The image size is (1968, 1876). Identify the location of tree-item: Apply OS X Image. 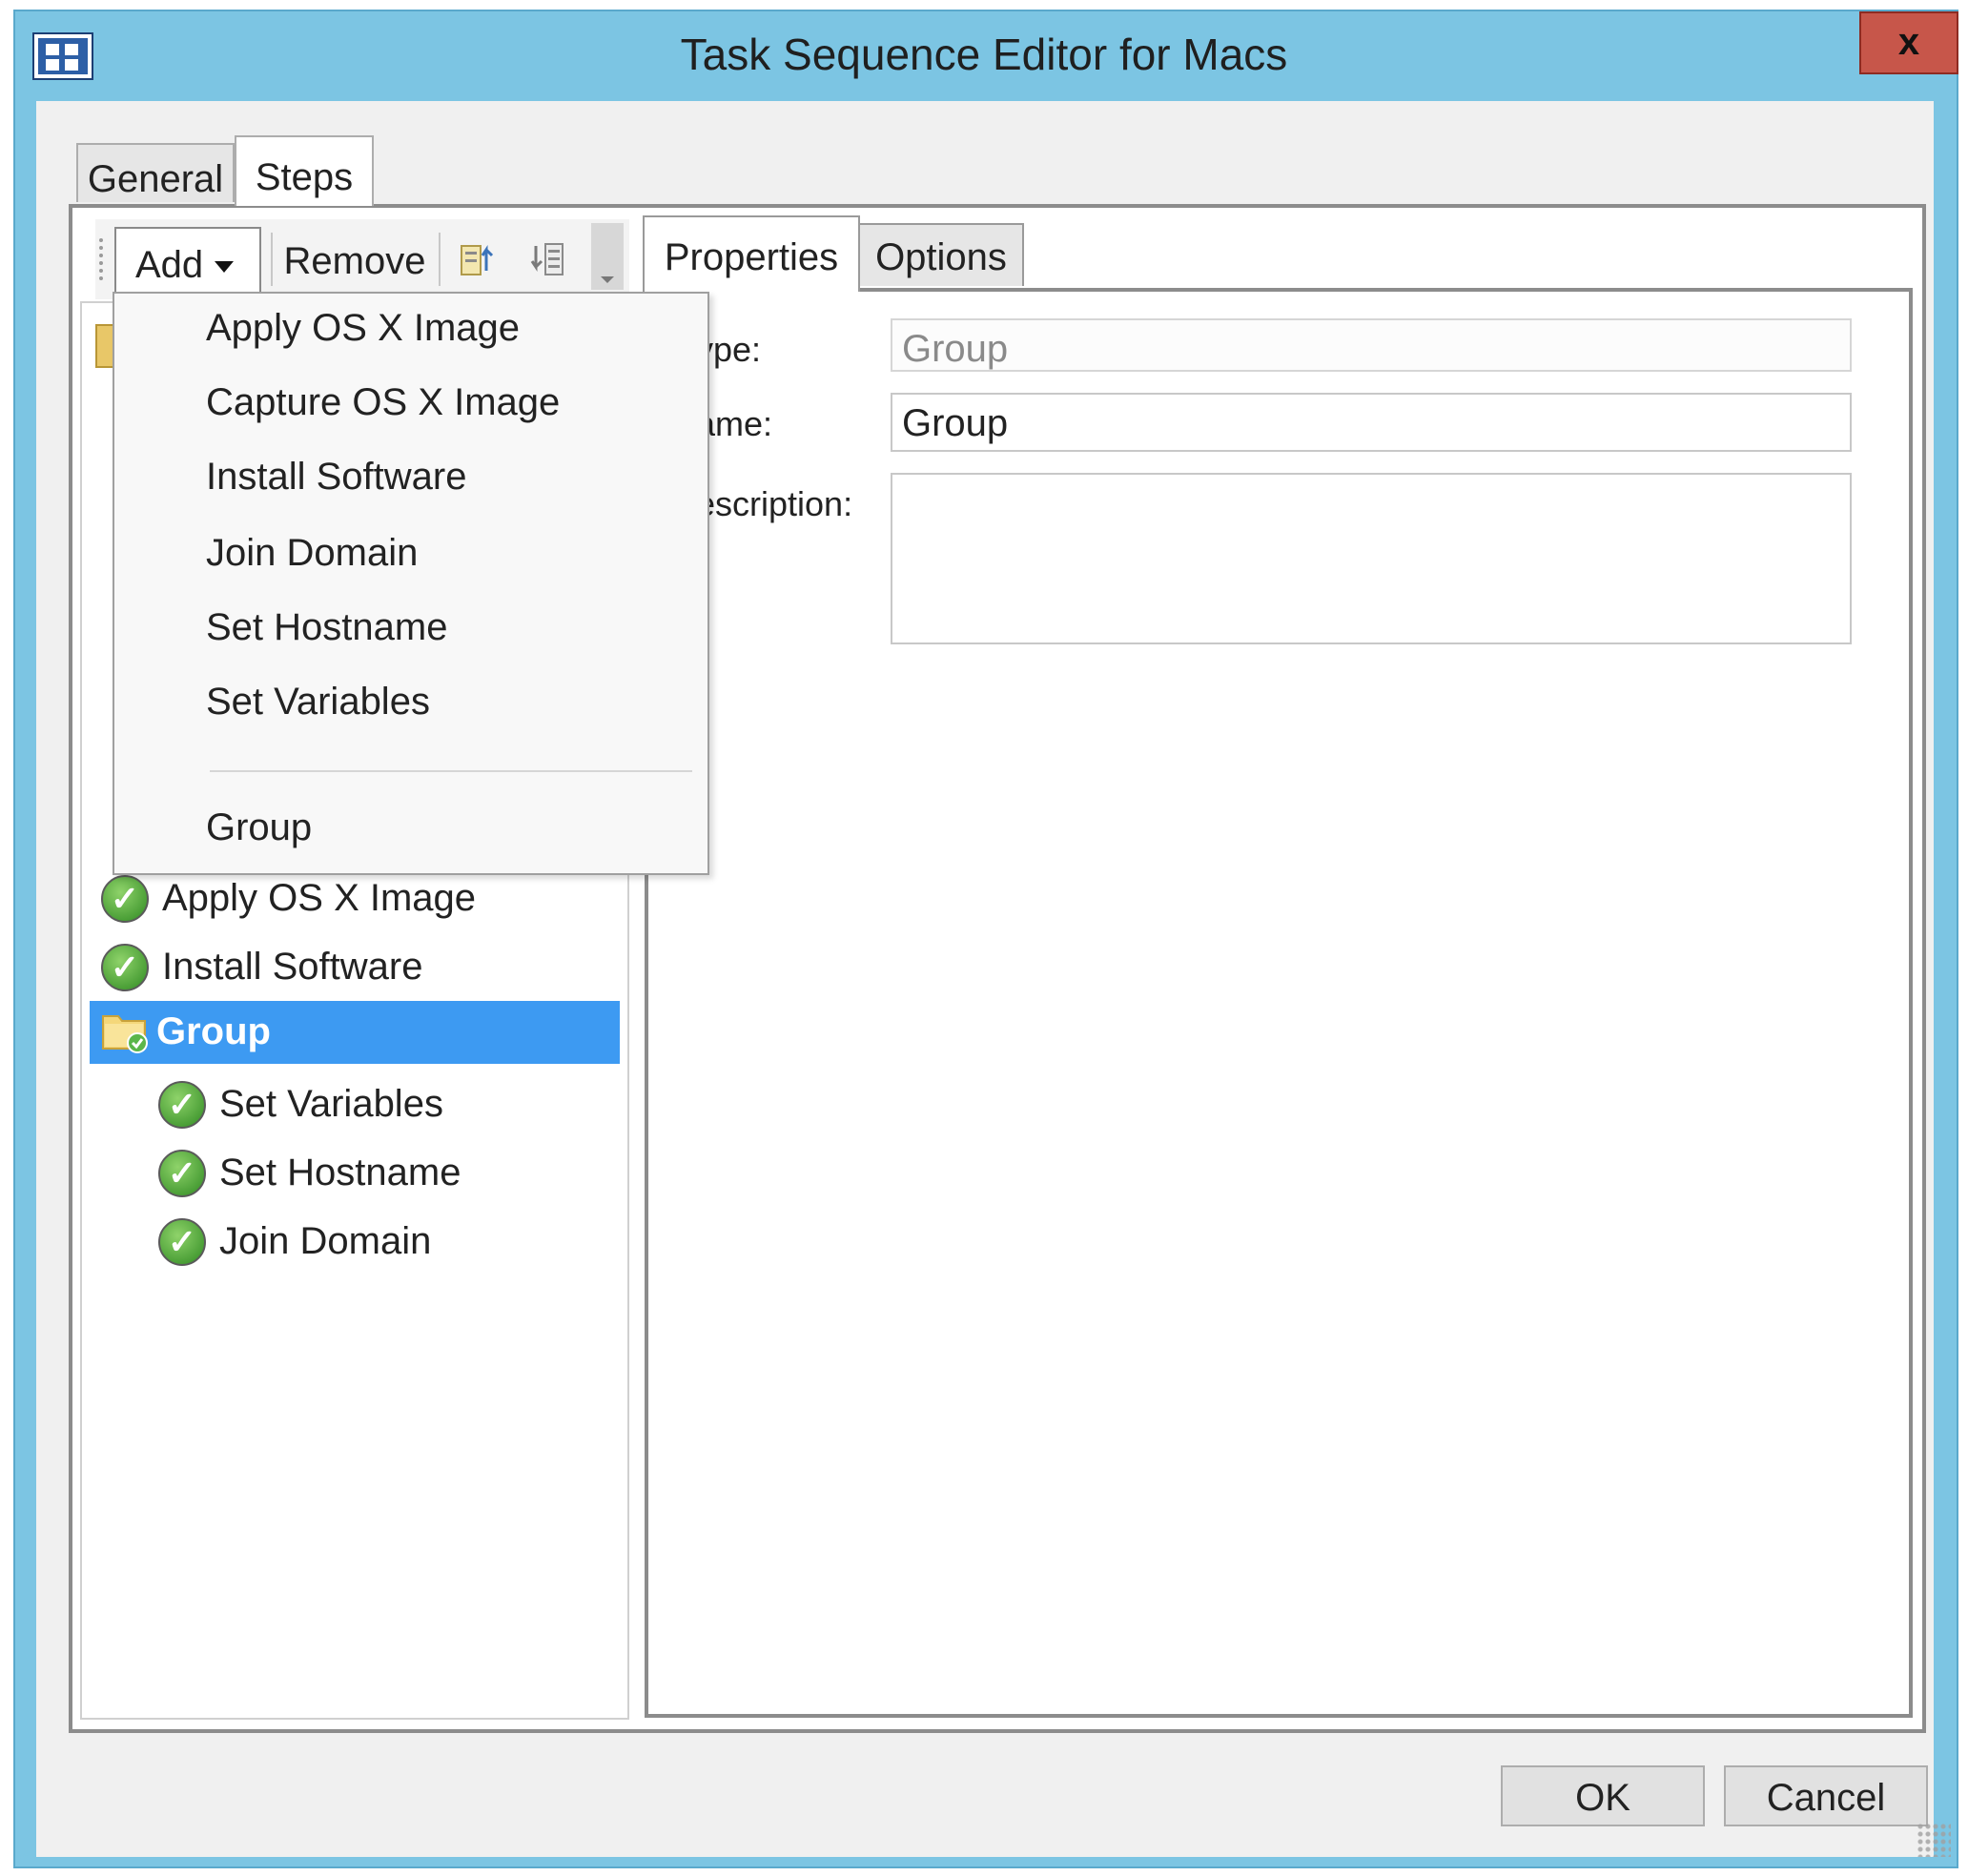
(352, 898).